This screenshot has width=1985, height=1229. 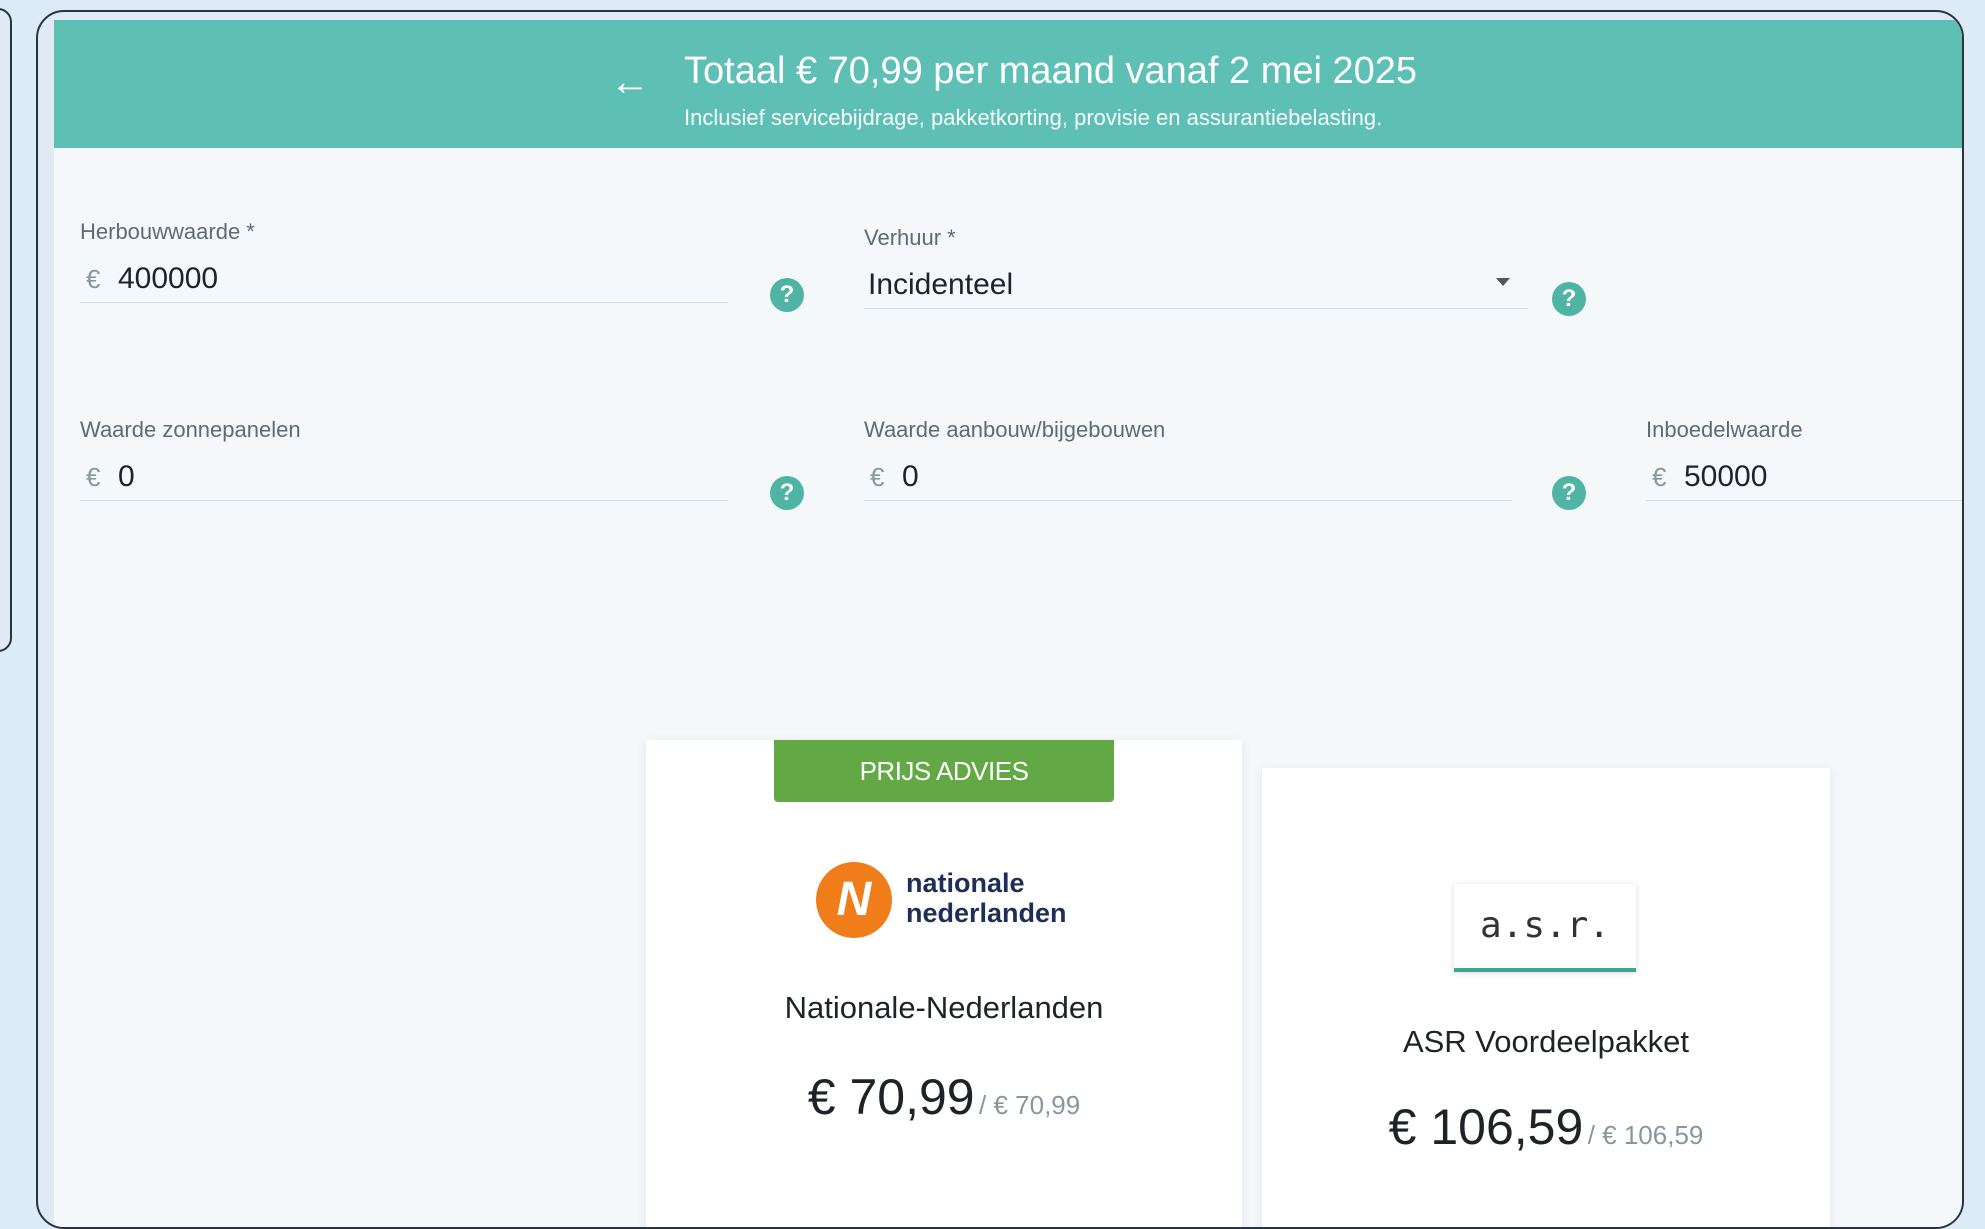 I want to click on aanbouw-input: € 0, so click(x=1188, y=477).